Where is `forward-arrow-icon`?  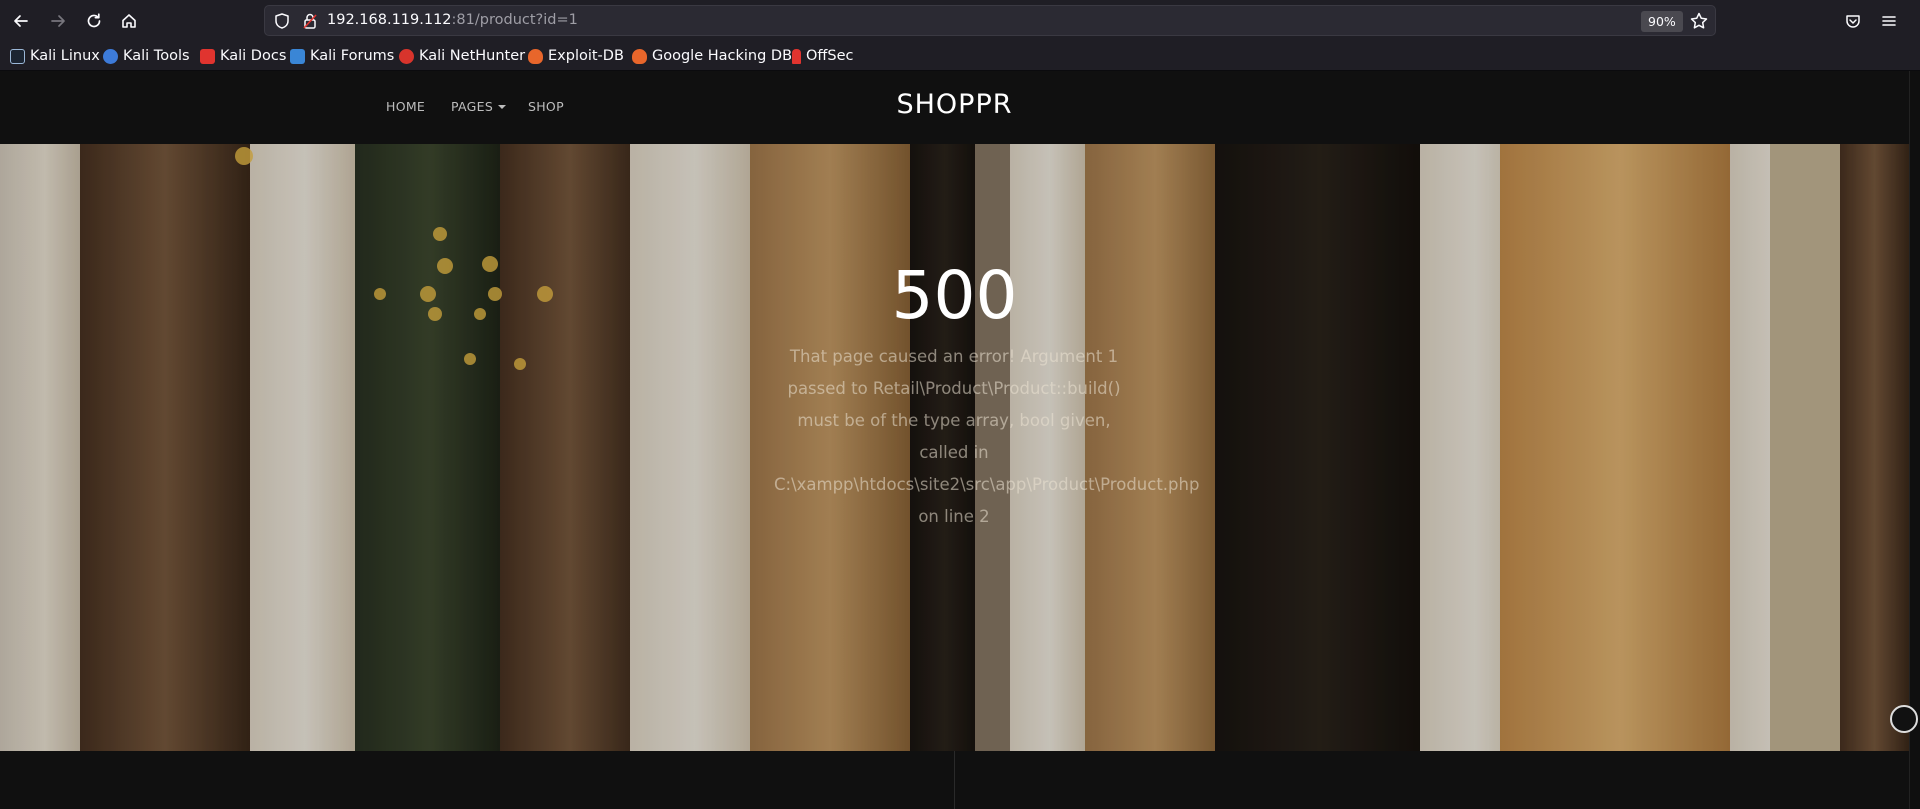
forward-arrow-icon is located at coordinates (58, 21).